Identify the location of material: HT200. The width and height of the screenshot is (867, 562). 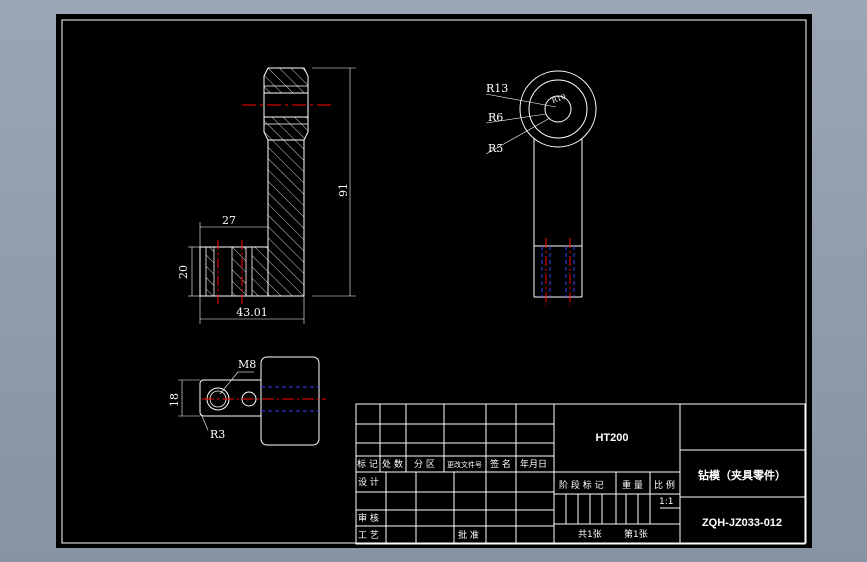
(611, 438).